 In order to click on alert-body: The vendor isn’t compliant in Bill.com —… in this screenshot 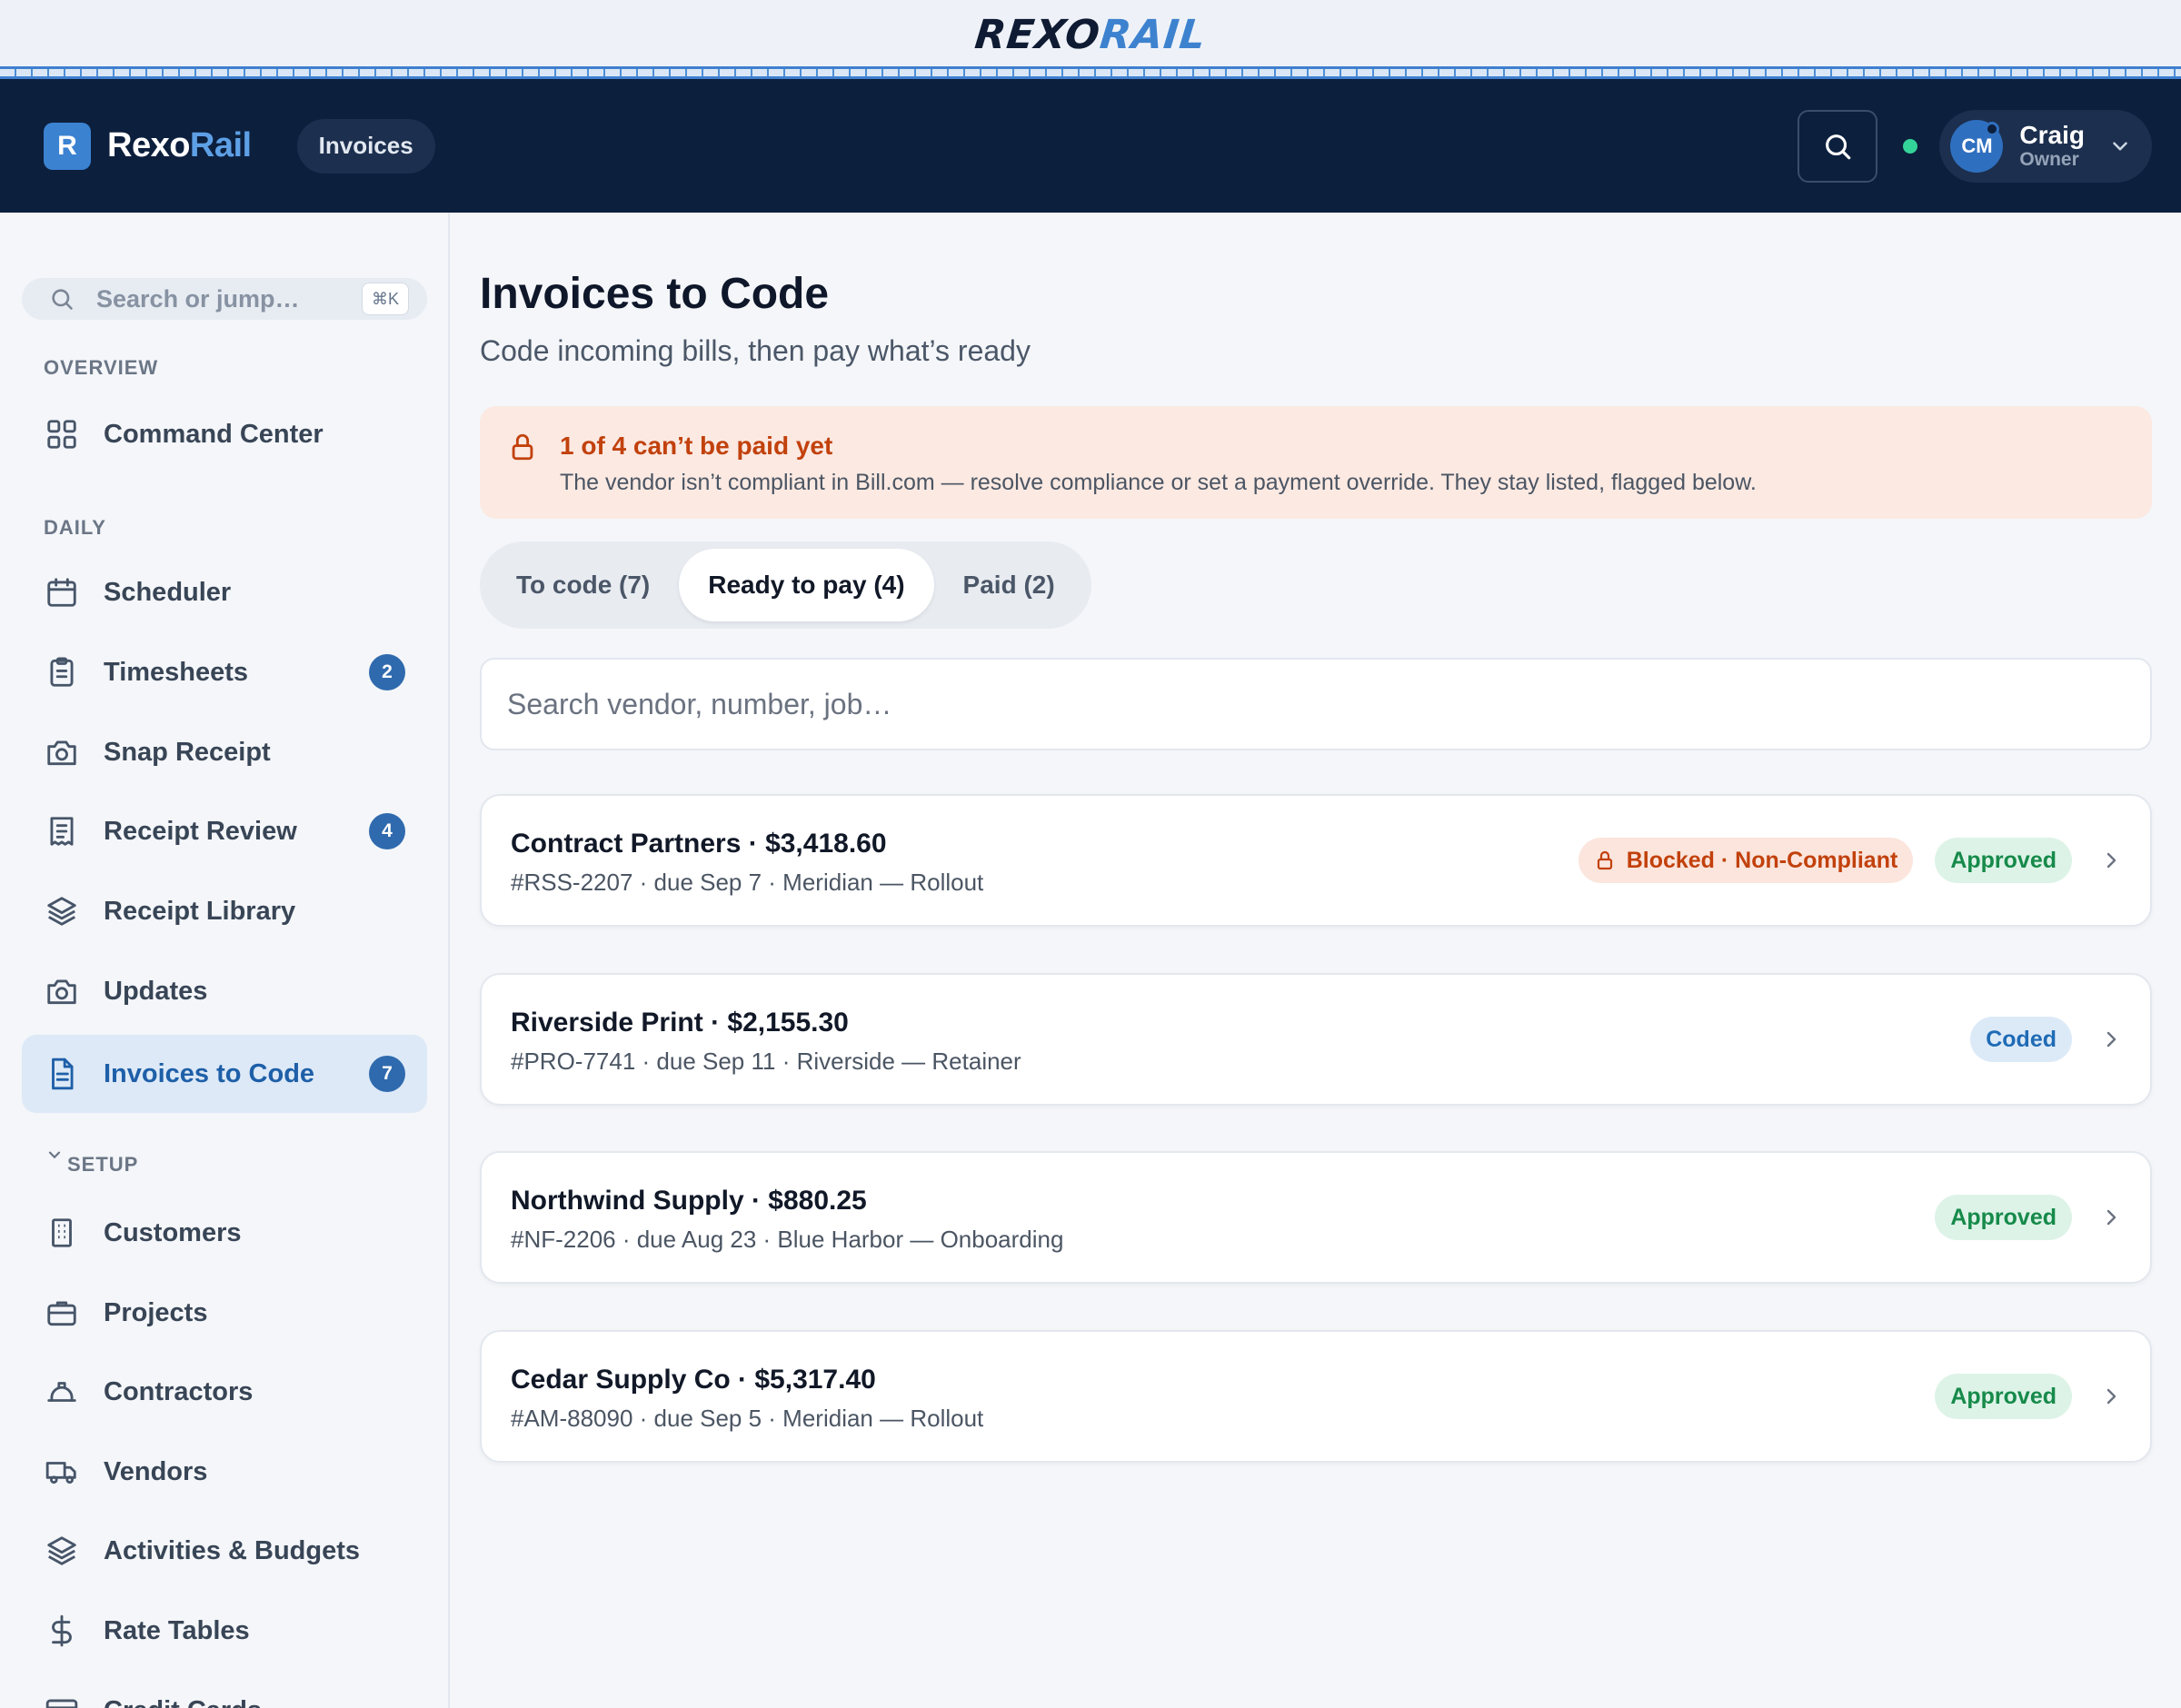, I will do `click(1158, 482)`.